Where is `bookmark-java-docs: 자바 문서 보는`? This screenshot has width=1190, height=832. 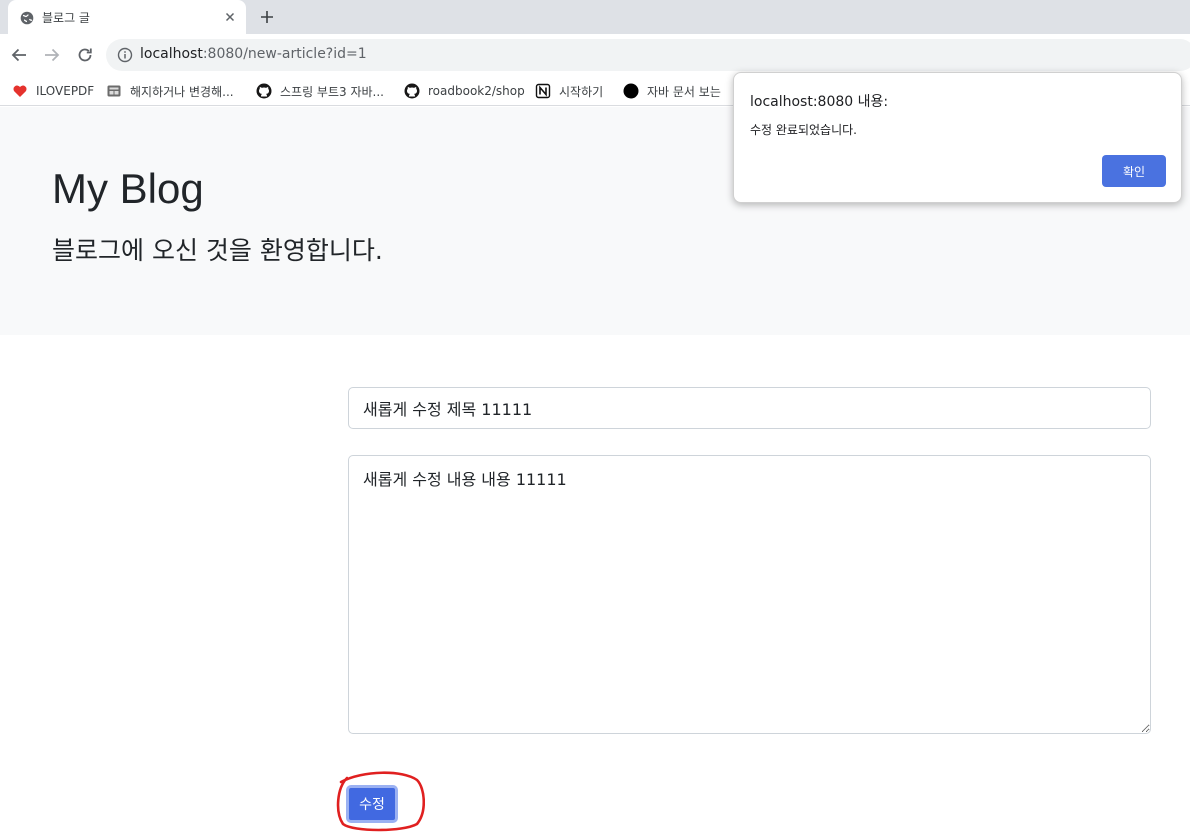 bookmark-java-docs: 자바 문서 보는 is located at coordinates (672, 91).